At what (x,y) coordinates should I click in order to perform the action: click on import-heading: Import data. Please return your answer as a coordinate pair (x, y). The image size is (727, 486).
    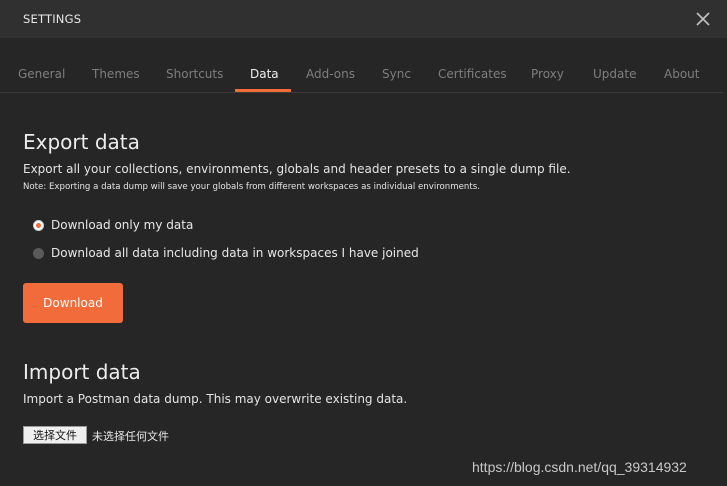
    Looking at the image, I should click on (82, 372).